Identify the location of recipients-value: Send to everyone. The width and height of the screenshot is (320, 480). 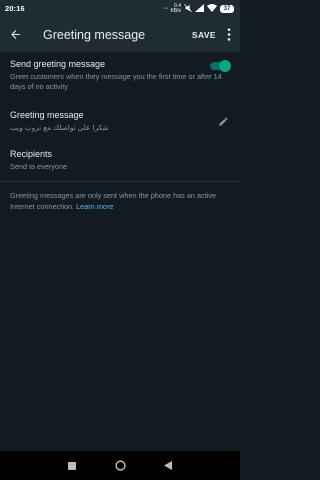
(39, 166).